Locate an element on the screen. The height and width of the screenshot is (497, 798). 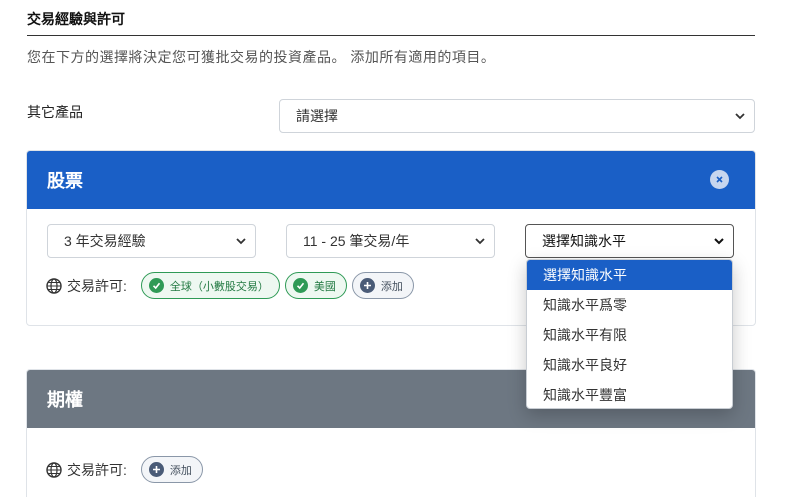
other-products-select-value: 請選擇 is located at coordinates (317, 116).